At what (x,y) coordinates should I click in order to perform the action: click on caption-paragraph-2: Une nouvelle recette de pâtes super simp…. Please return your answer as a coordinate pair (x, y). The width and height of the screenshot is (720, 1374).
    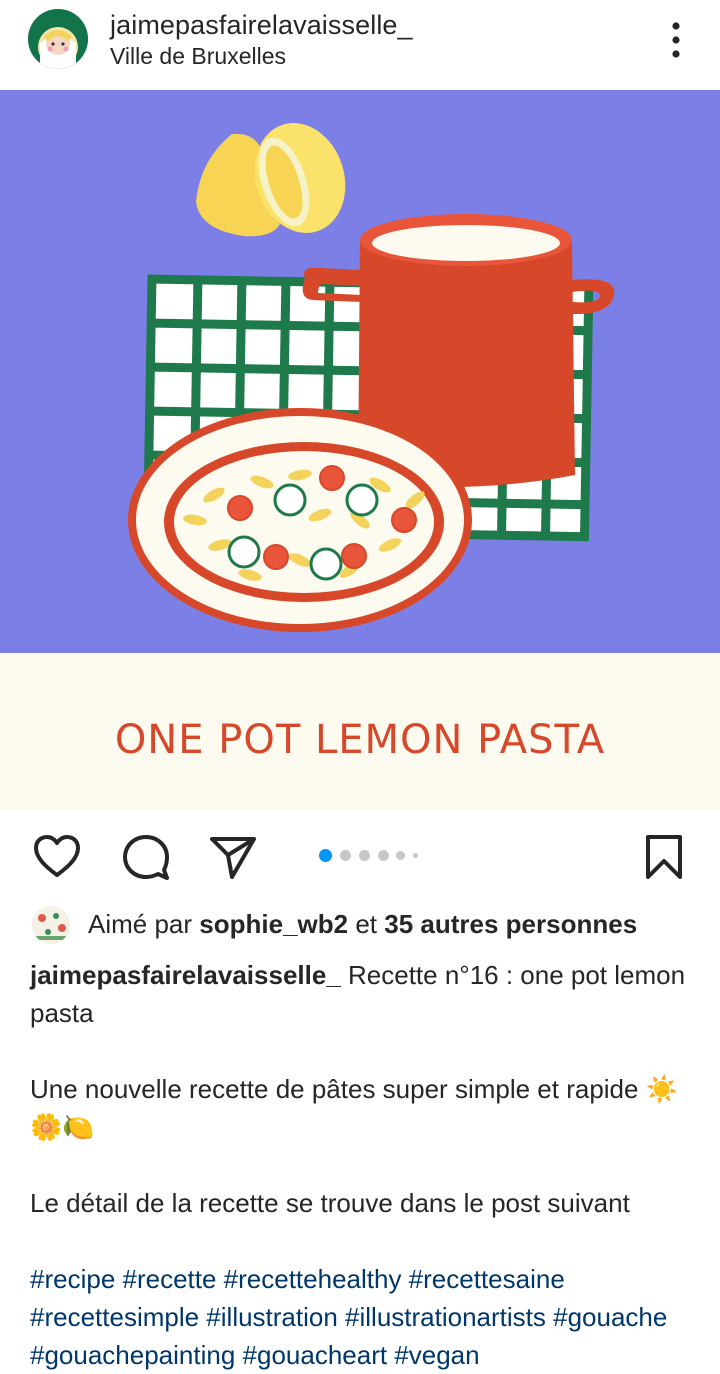
    Looking at the image, I should click on (354, 1108).